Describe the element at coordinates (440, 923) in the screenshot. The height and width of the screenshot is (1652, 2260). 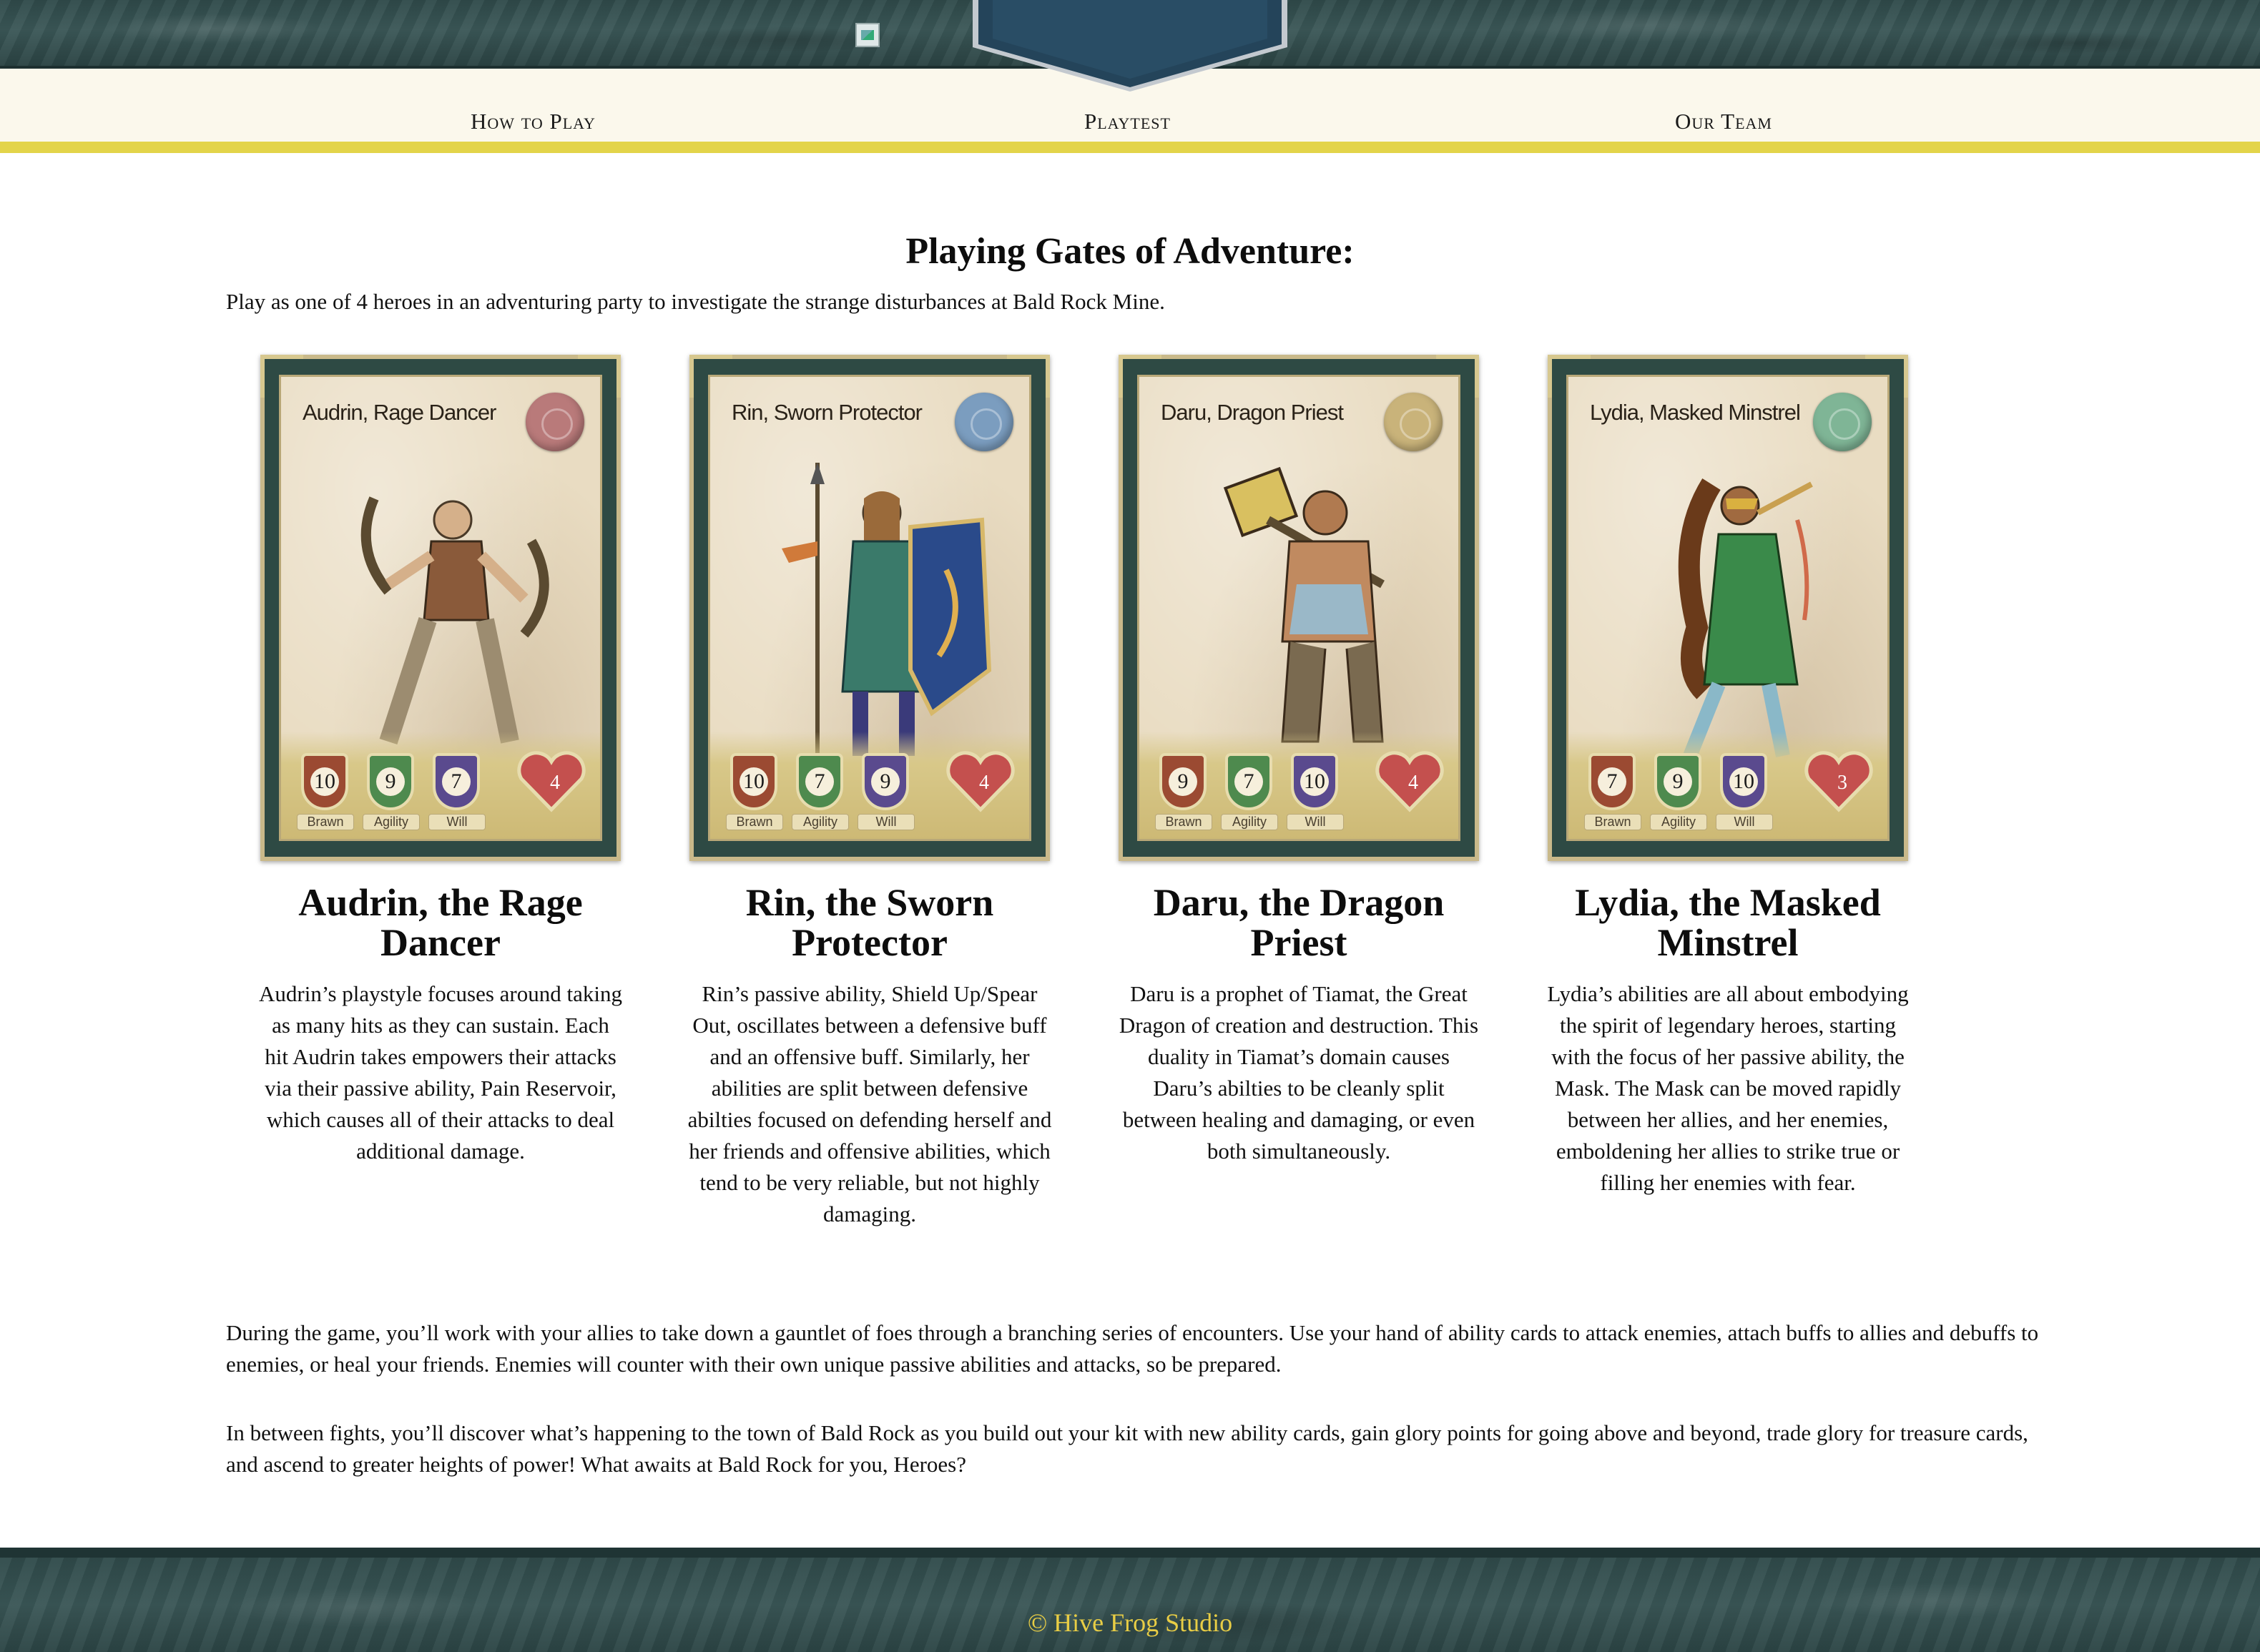
I see `hero-title: Audrin, the Rage Dancer` at that location.